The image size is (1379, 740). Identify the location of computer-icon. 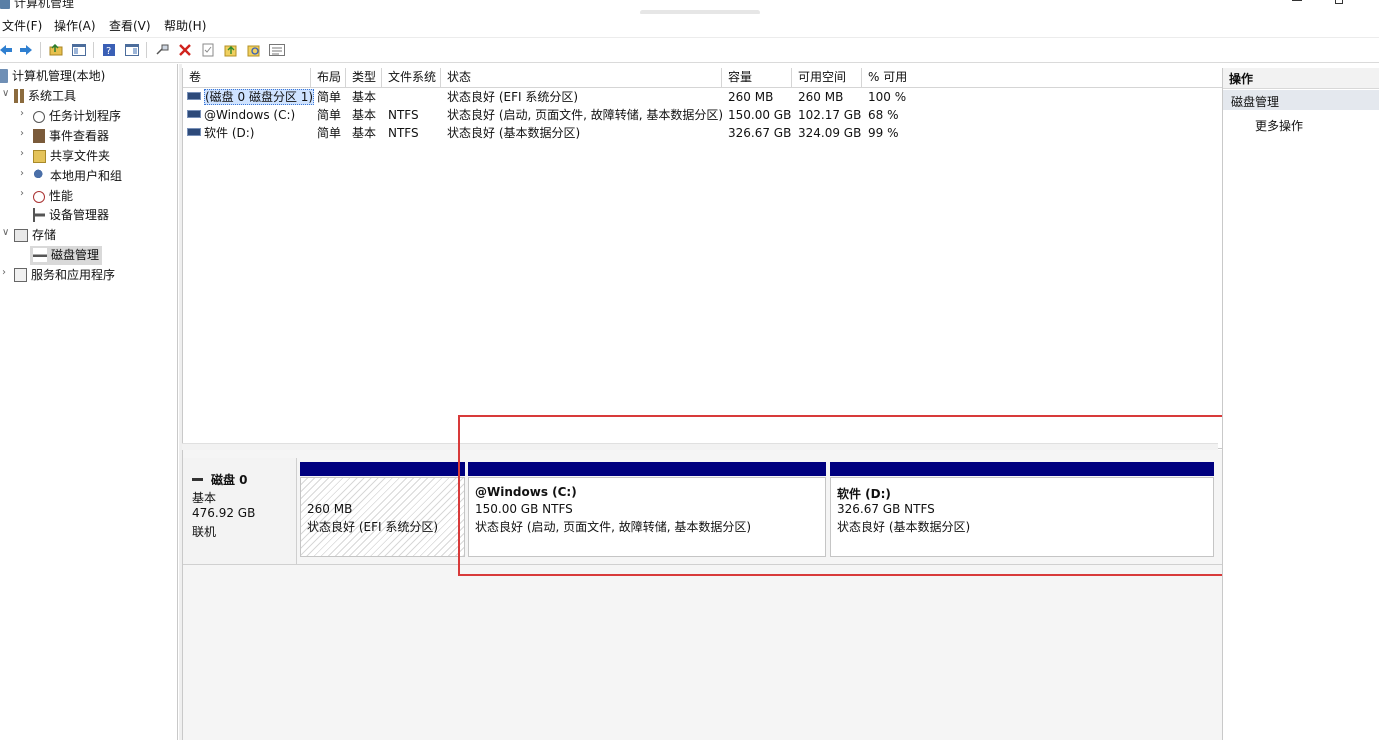
(4, 76).